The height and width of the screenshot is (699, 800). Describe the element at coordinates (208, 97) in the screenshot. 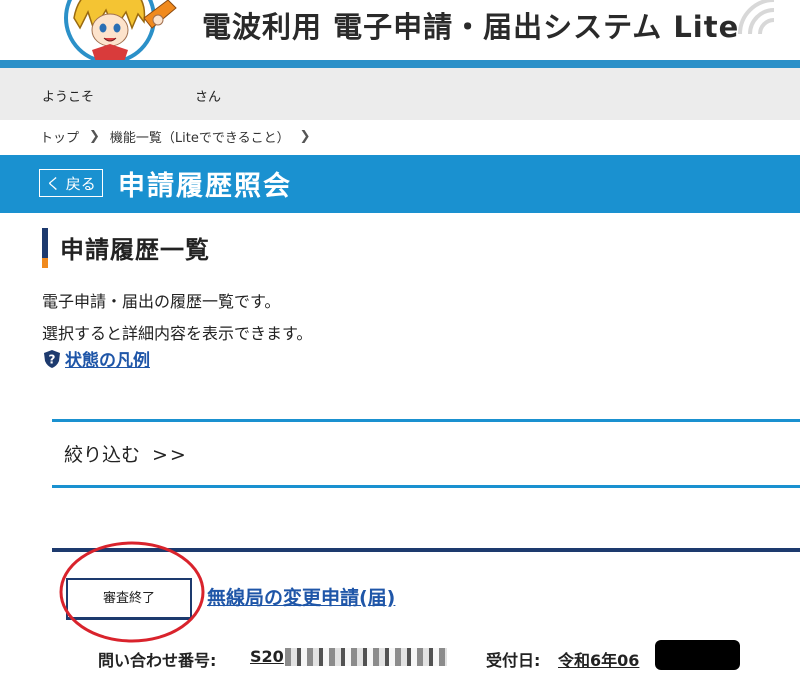

I see `welcome-suffix: さん` at that location.